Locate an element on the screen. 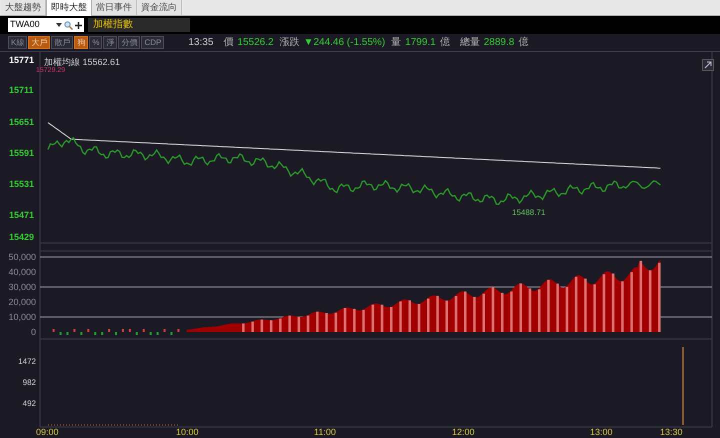  tab: 大盤趨勢 is located at coordinates (23, 7).